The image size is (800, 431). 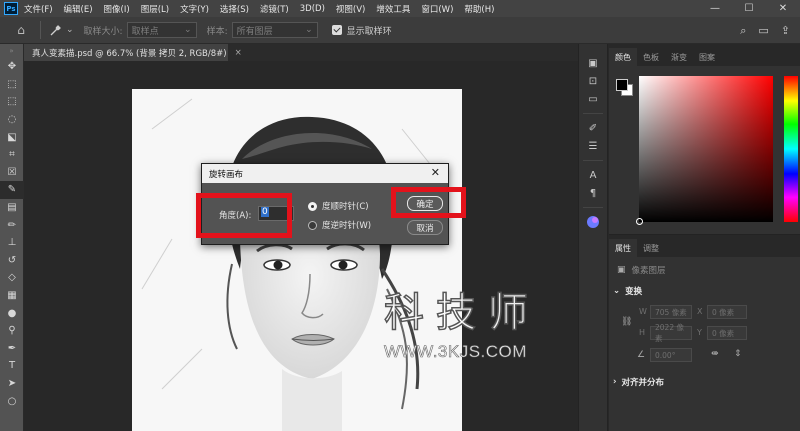 What do you see at coordinates (785, 30) in the screenshot?
I see `share-icon: ⇪` at bounding box center [785, 30].